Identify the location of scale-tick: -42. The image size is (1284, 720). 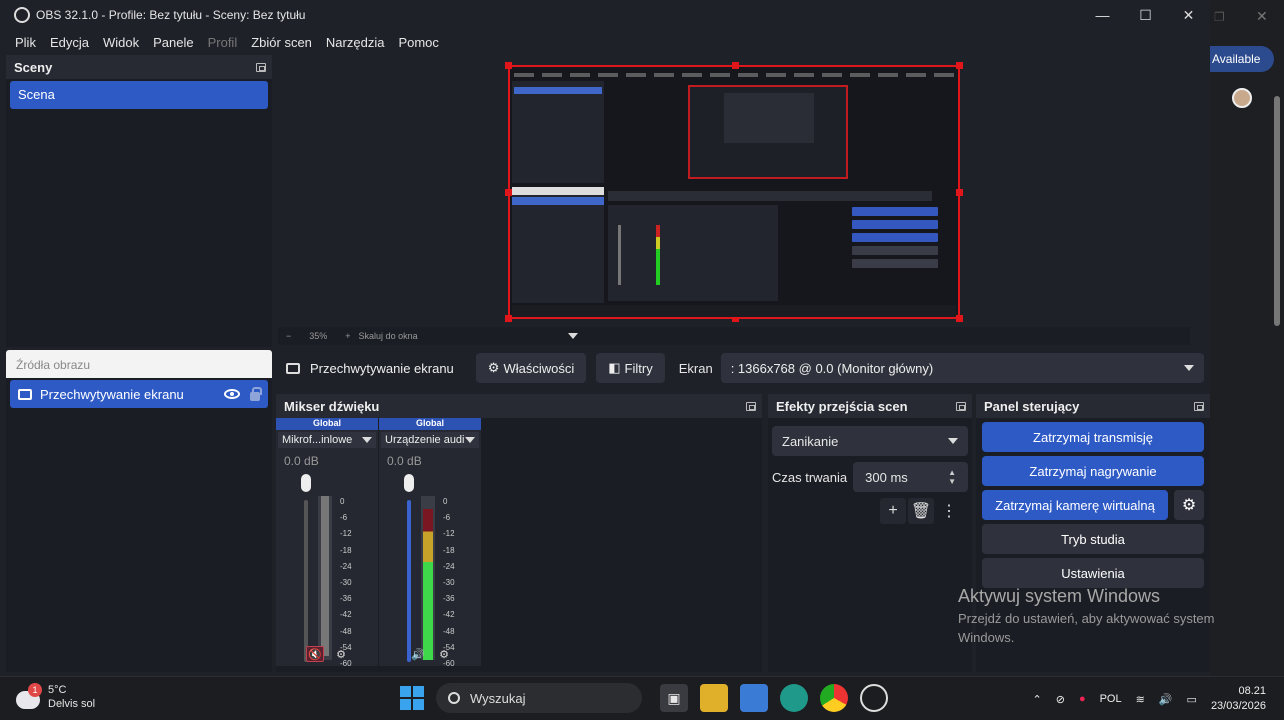
(449, 615).